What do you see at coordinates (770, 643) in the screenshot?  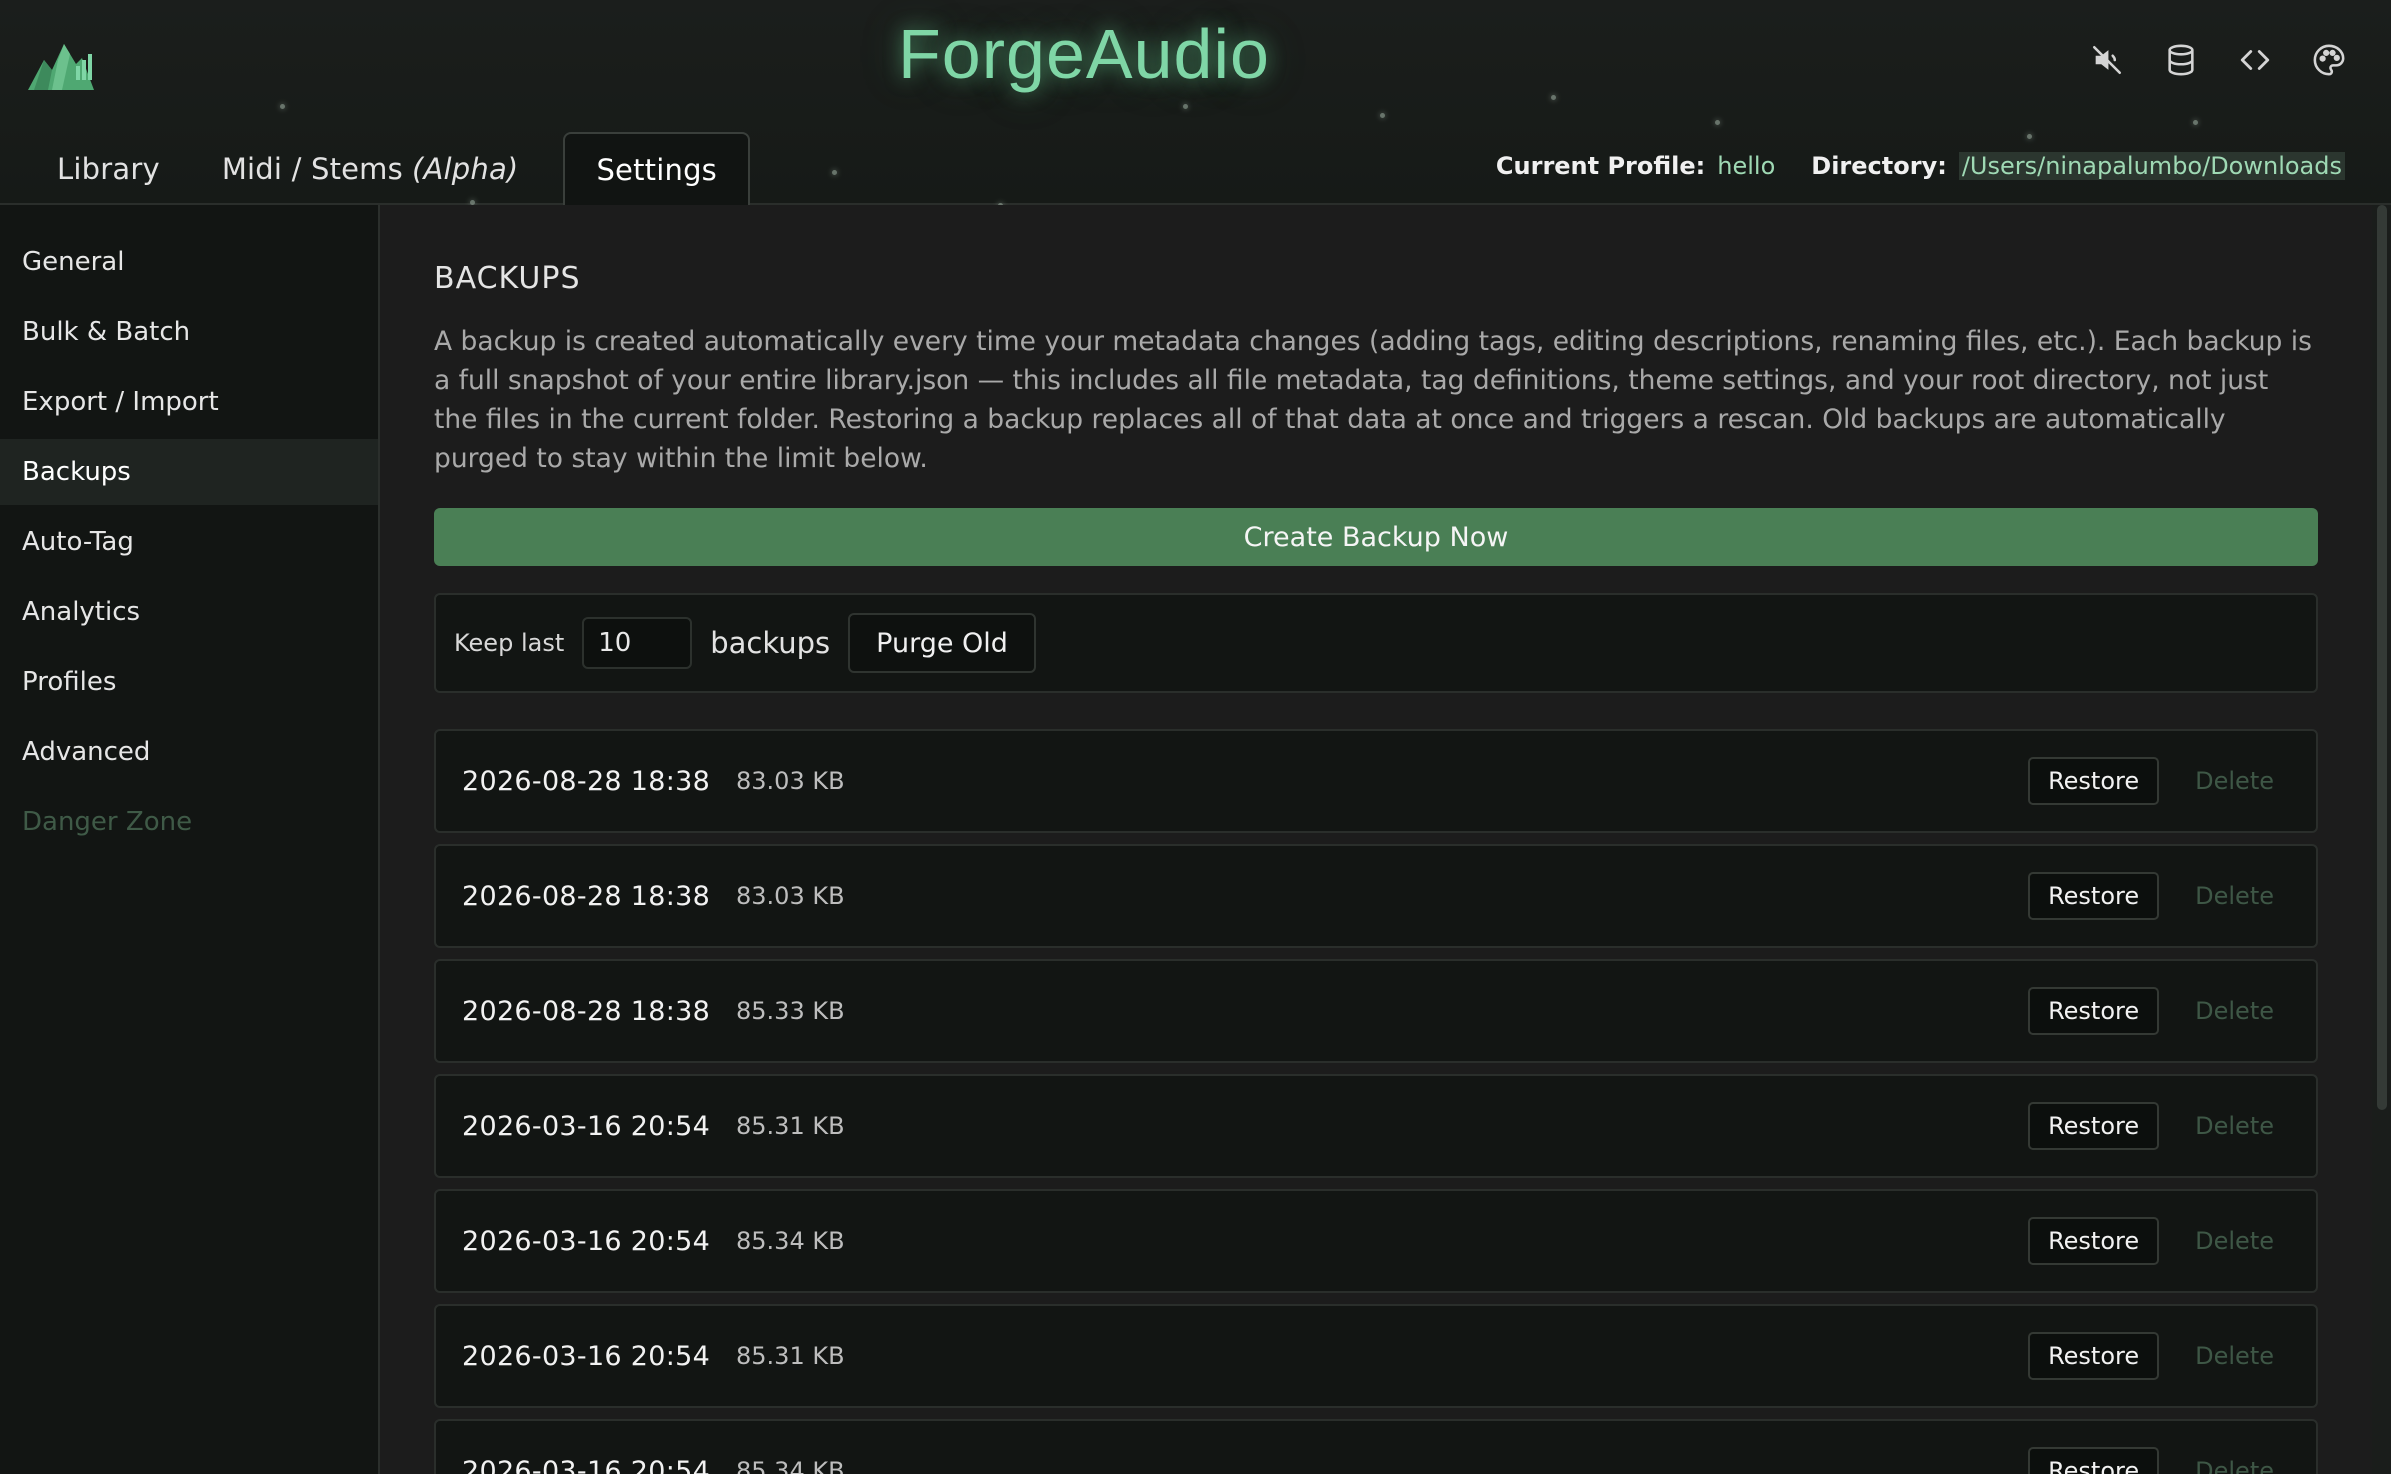 I see `keep-unit-label: backups` at bounding box center [770, 643].